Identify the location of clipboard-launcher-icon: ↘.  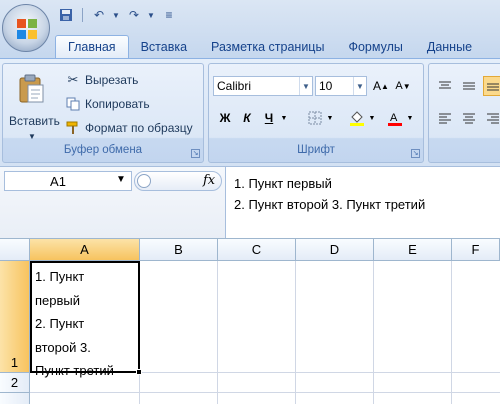
(195, 153).